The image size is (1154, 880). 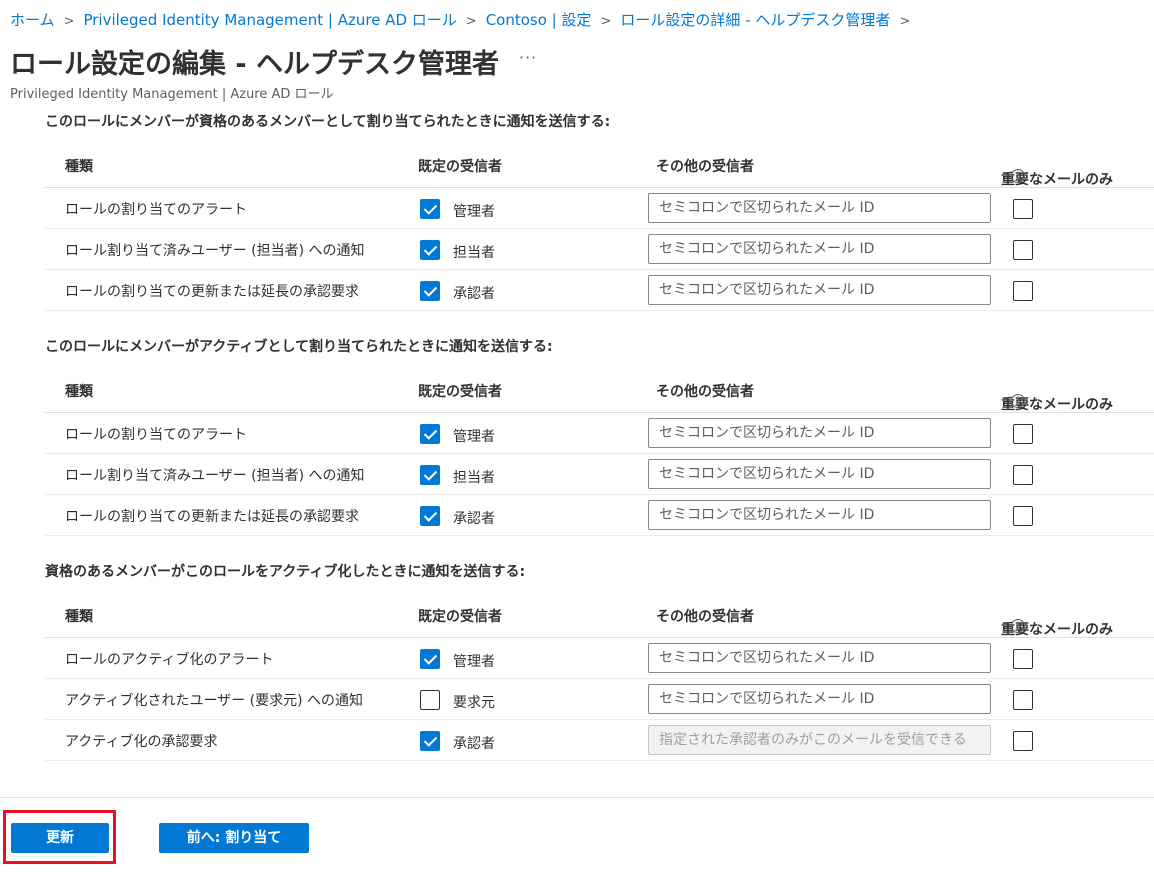 I want to click on notification-type: アクティブ化されたユーザー (要求元) への通知, so click(x=214, y=701).